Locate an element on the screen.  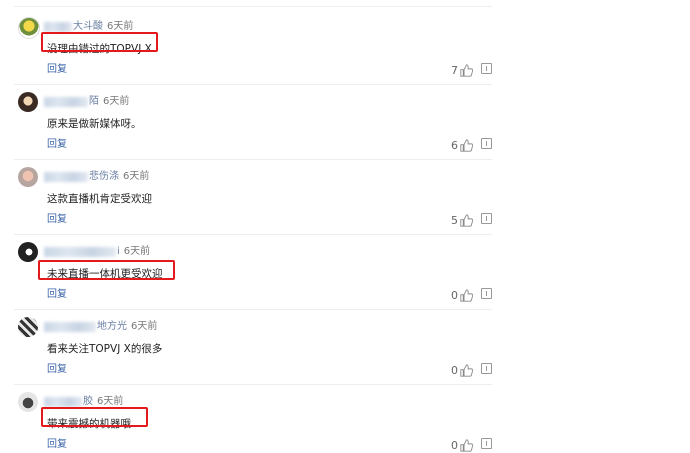
username: 地方光 is located at coordinates (112, 326).